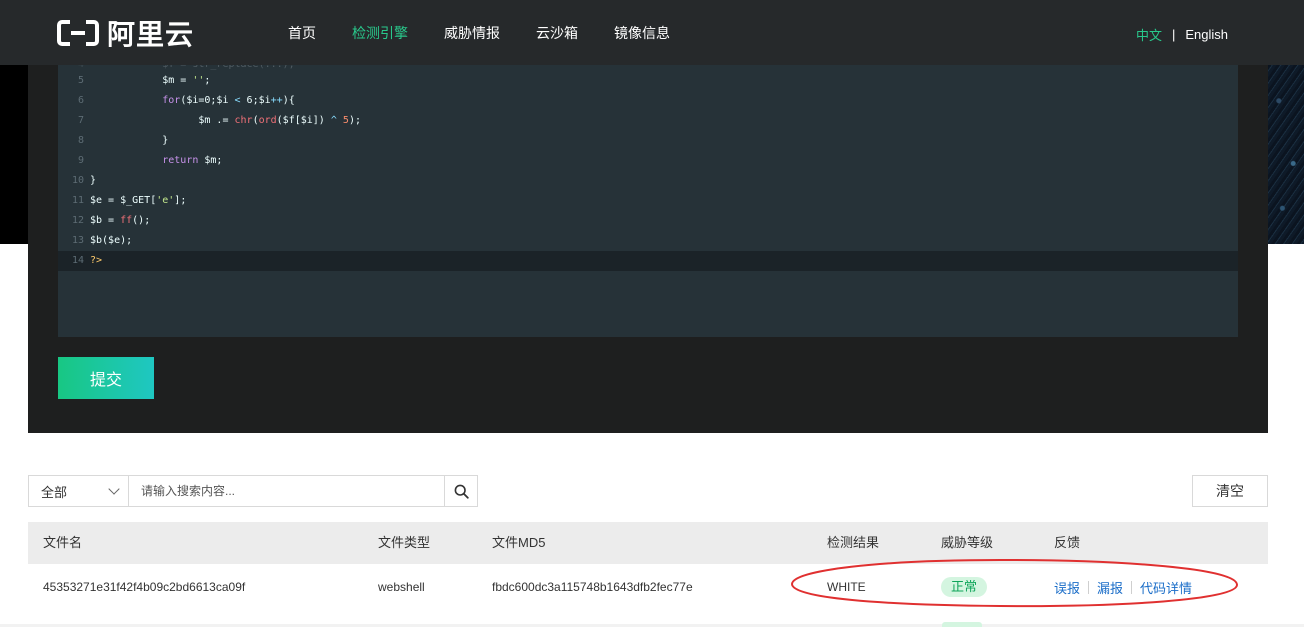 The height and width of the screenshot is (627, 1304). What do you see at coordinates (286, 491) in the screenshot?
I see `search-input` at bounding box center [286, 491].